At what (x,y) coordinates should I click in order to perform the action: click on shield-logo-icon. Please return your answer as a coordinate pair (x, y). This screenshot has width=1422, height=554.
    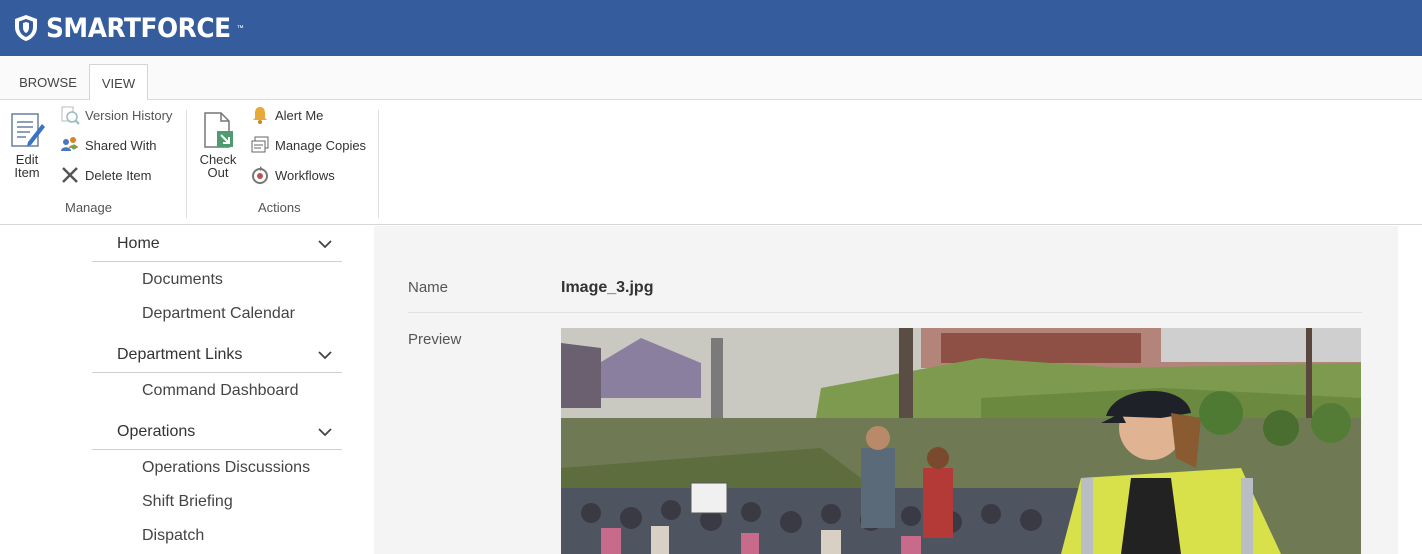
    Looking at the image, I should click on (26, 28).